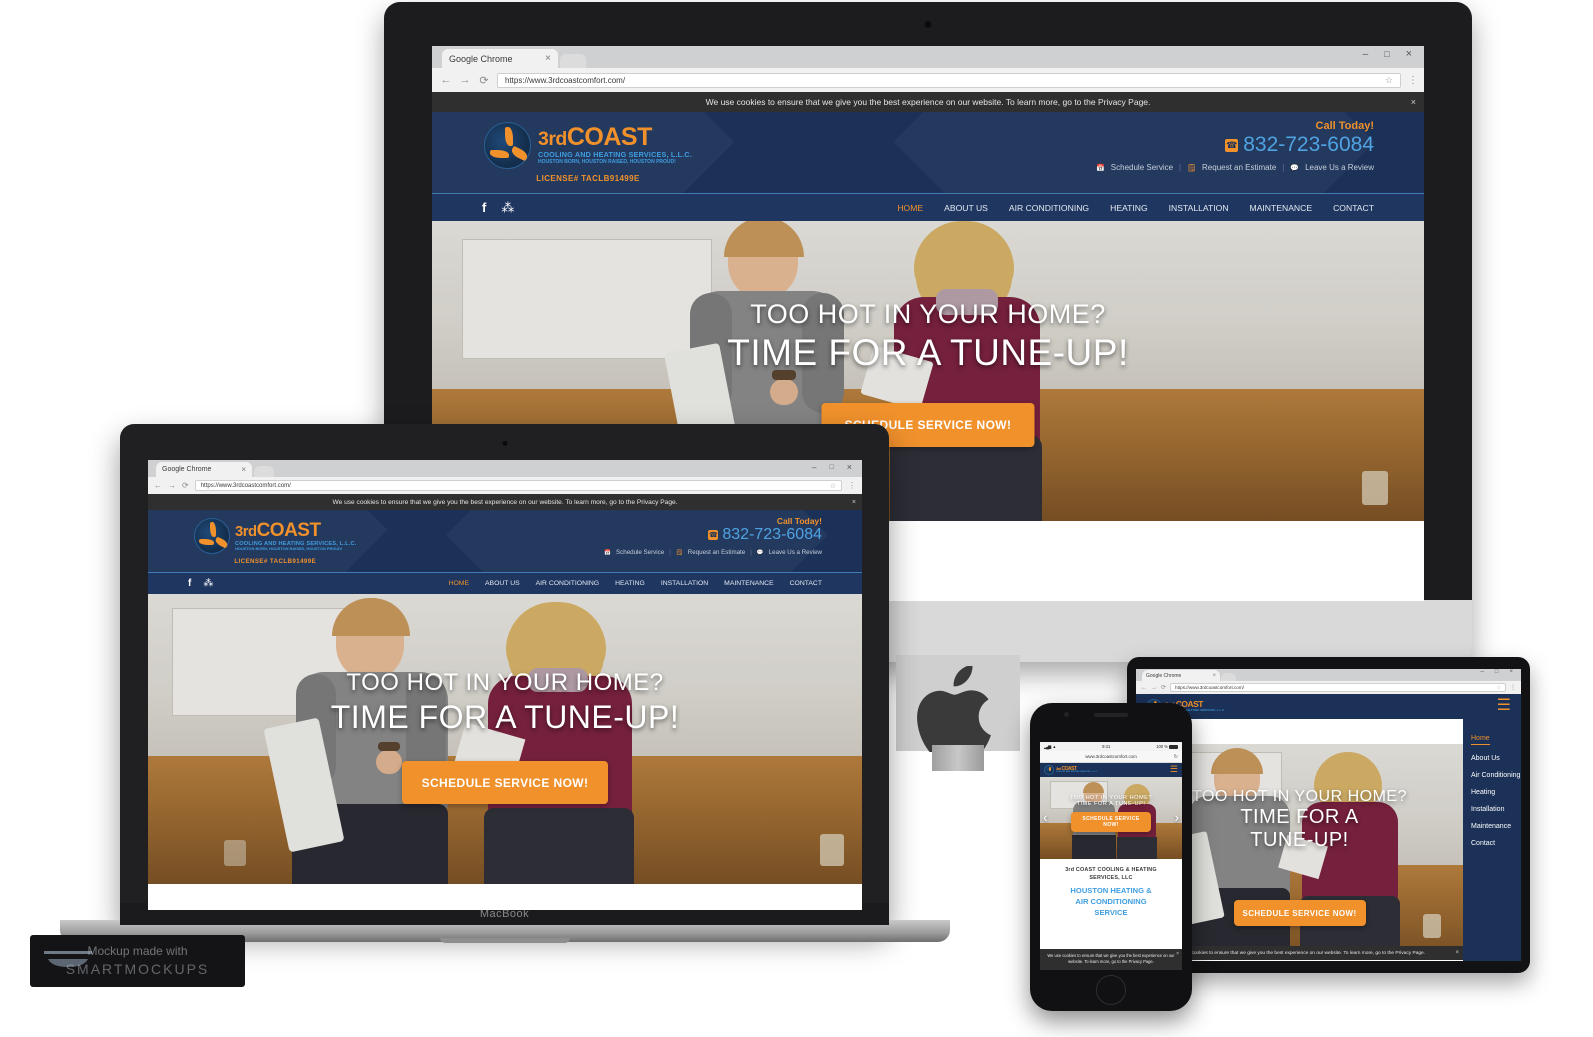  What do you see at coordinates (1047, 746) in the screenshot?
I see `signal-icon: ▂▄▆` at bounding box center [1047, 746].